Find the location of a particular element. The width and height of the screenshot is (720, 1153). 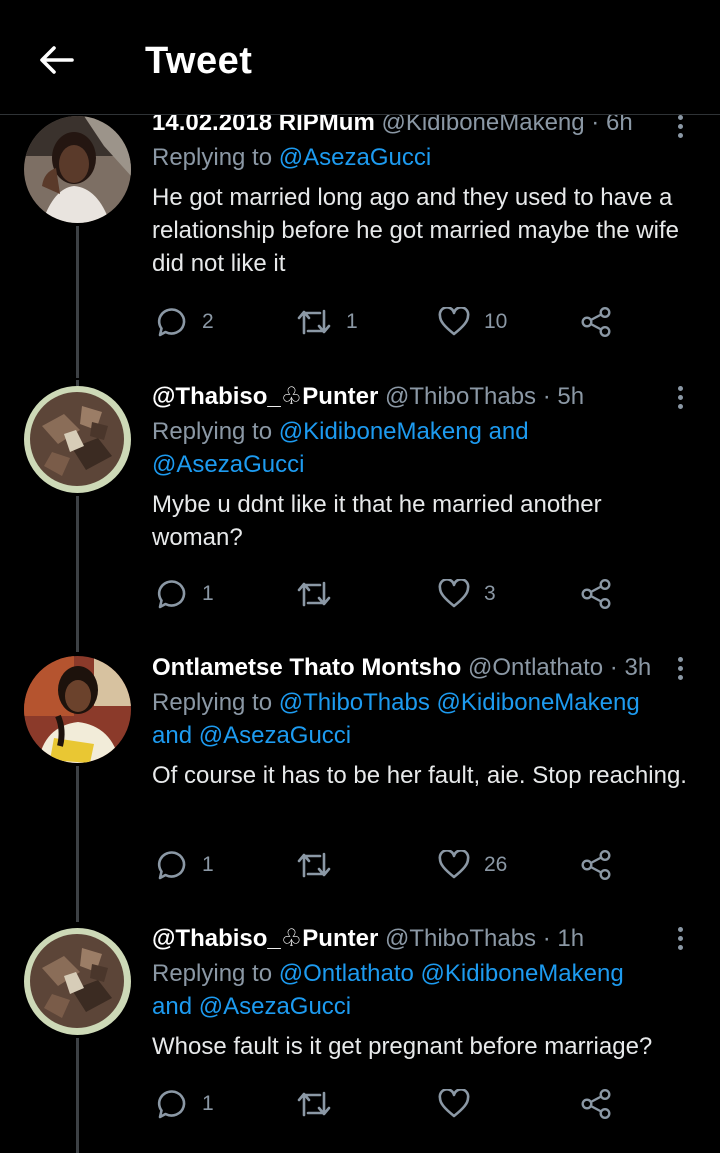

like-button: 10 is located at coordinates (472, 322).